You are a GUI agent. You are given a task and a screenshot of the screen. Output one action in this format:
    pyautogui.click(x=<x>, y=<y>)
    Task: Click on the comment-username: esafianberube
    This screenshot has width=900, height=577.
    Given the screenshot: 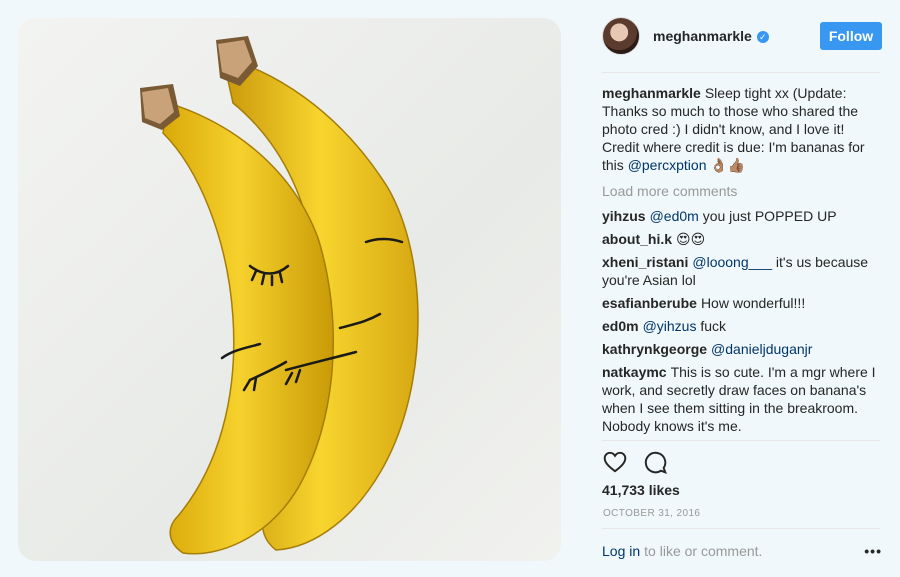 What is the action you would take?
    pyautogui.click(x=649, y=303)
    